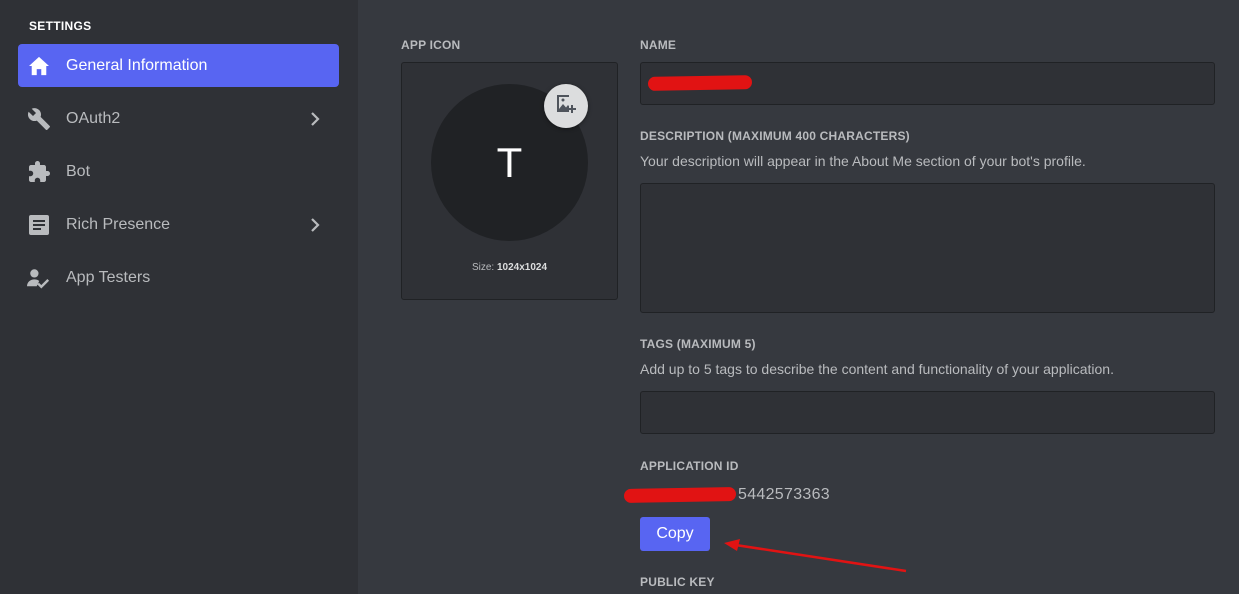  Describe the element at coordinates (484, 267) in the screenshot. I see `size-prefix: Size:` at that location.